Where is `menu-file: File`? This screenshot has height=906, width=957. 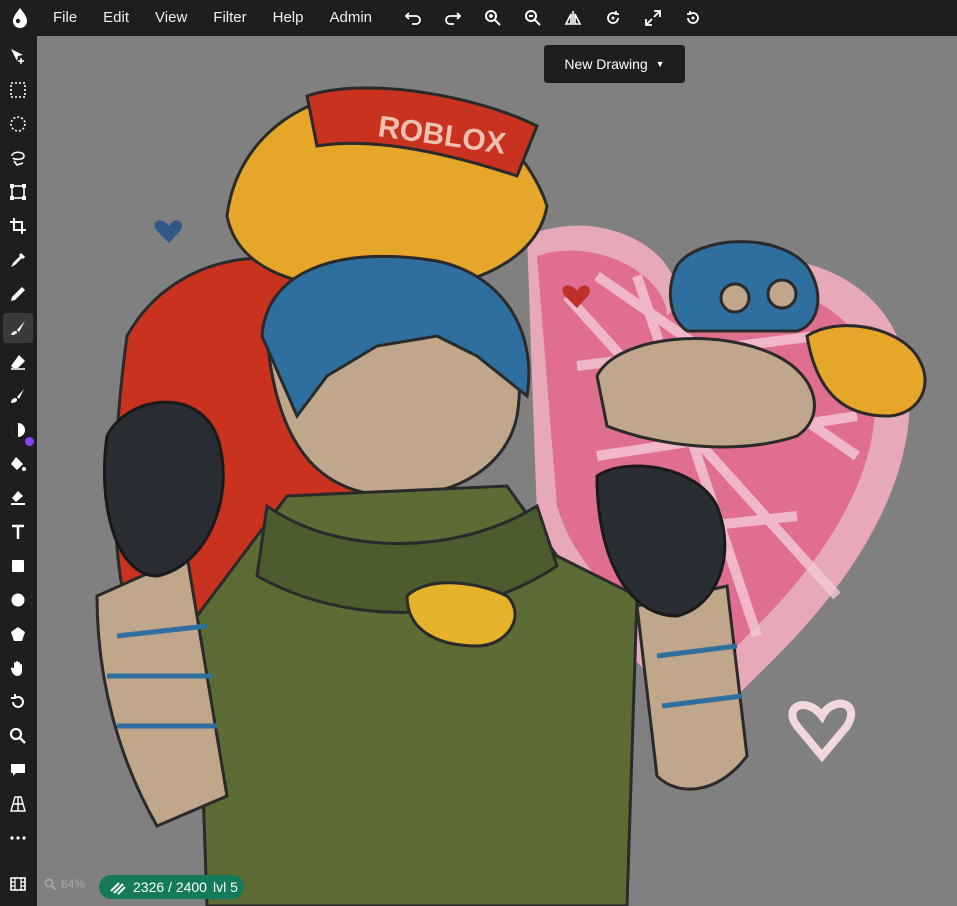
menu-file: File is located at coordinates (65, 18).